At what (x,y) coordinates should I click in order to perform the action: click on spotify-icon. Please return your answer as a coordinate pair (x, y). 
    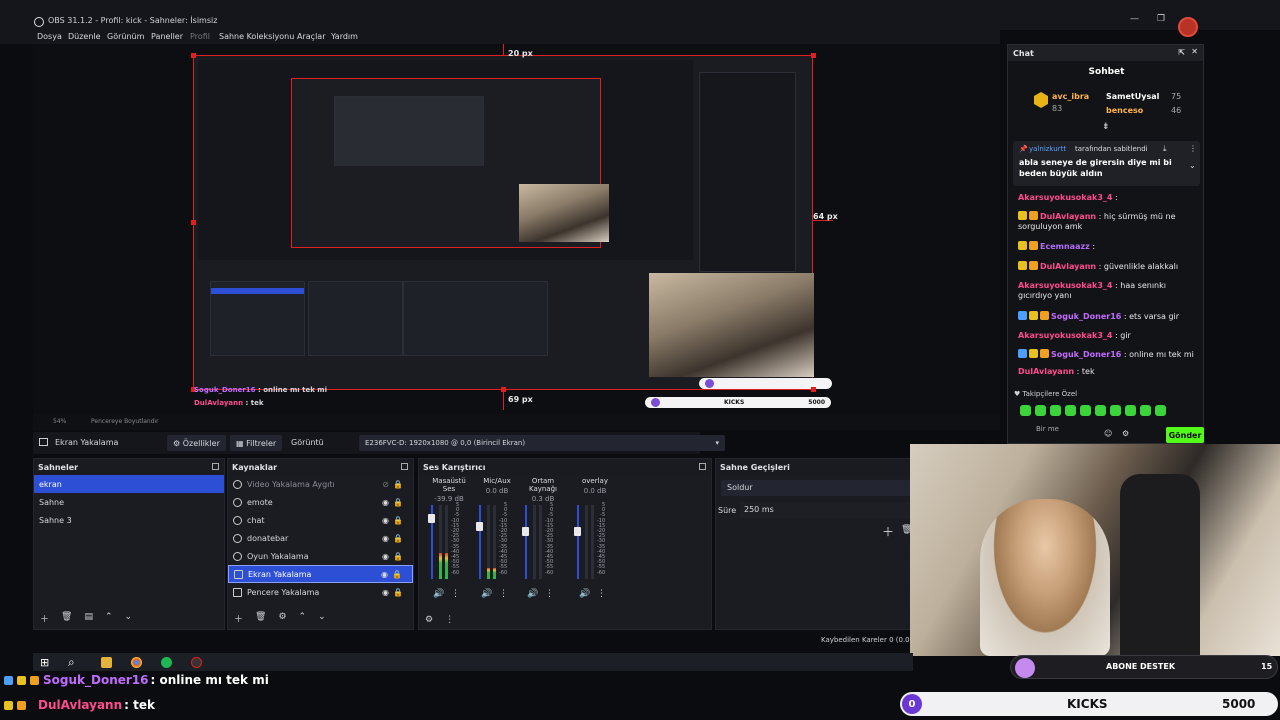
    Looking at the image, I should click on (166, 662).